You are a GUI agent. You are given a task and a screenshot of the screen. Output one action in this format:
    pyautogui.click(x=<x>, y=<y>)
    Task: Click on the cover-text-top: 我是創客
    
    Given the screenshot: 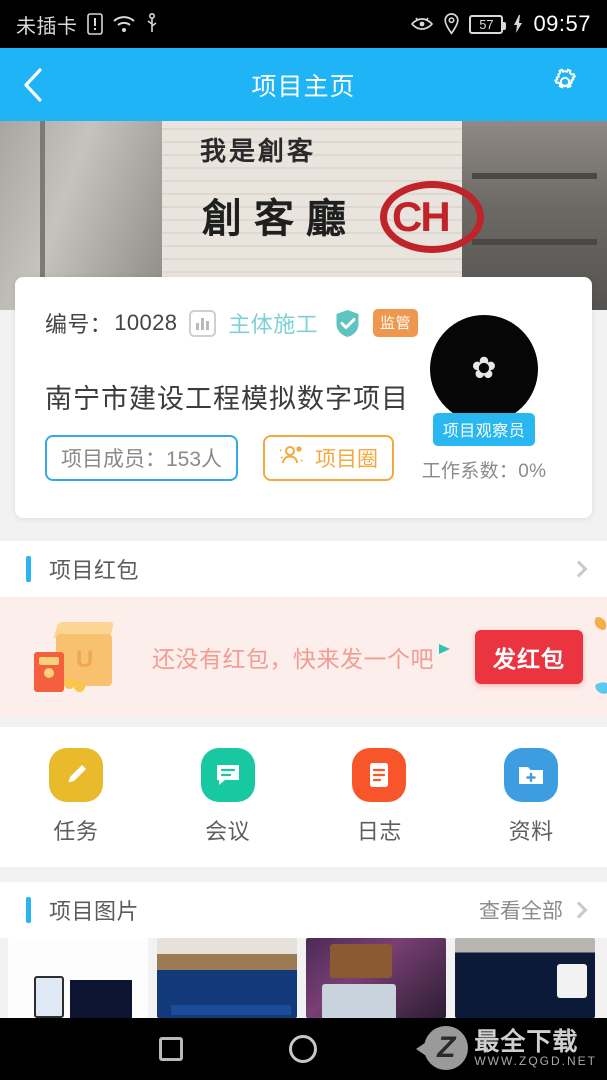 What is the action you would take?
    pyautogui.click(x=258, y=151)
    